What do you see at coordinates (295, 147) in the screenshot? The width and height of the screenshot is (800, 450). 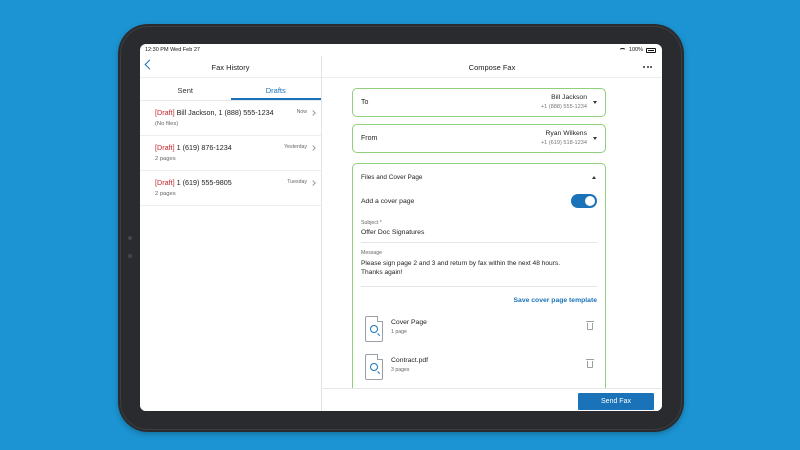 I see `draft-time: Yesterday` at bounding box center [295, 147].